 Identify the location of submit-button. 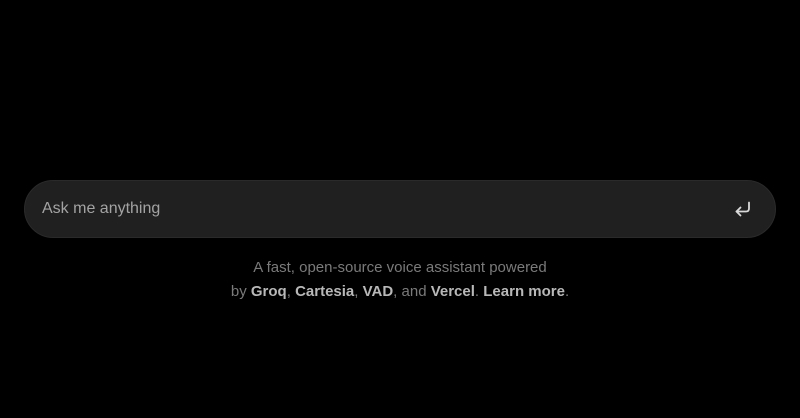
(743, 209).